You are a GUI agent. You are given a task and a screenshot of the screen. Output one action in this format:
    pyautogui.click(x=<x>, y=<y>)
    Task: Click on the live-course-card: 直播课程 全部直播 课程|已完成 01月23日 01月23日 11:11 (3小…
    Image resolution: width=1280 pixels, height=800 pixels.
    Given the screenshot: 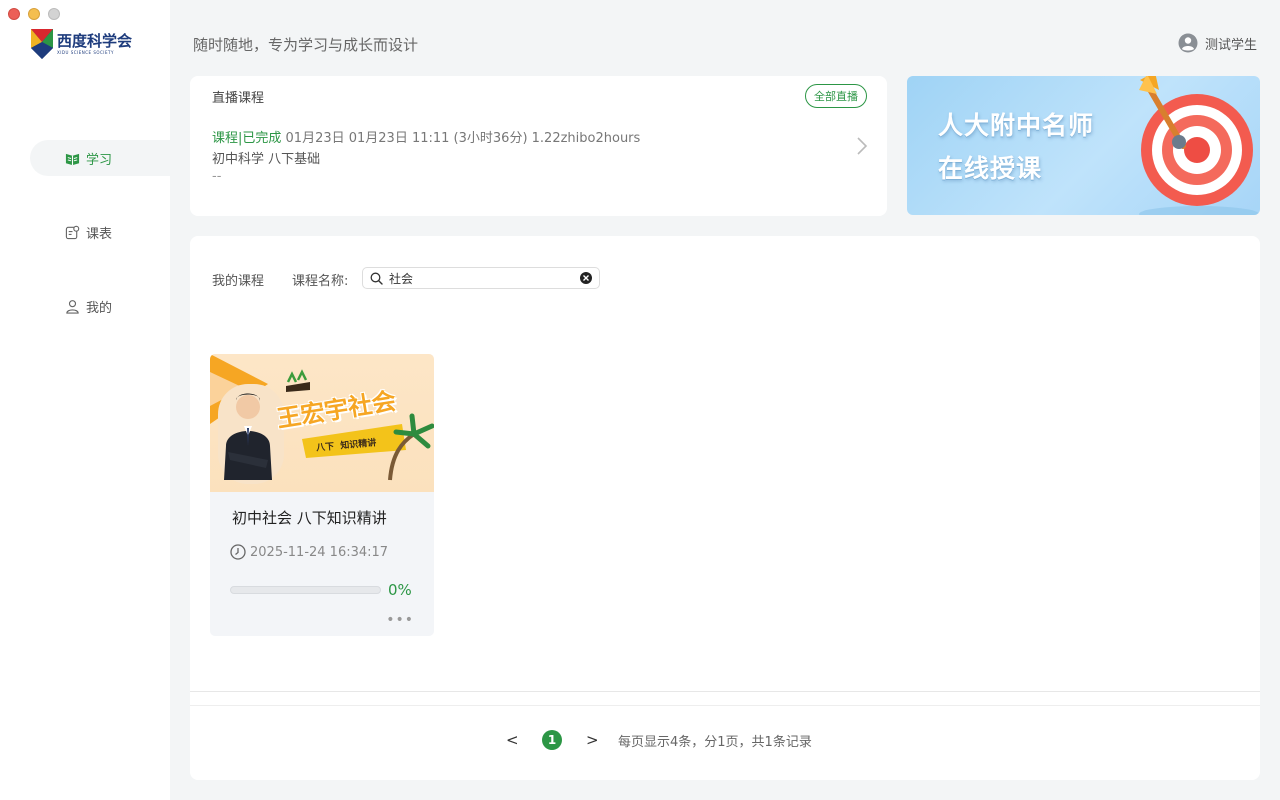 What is the action you would take?
    pyautogui.click(x=538, y=146)
    